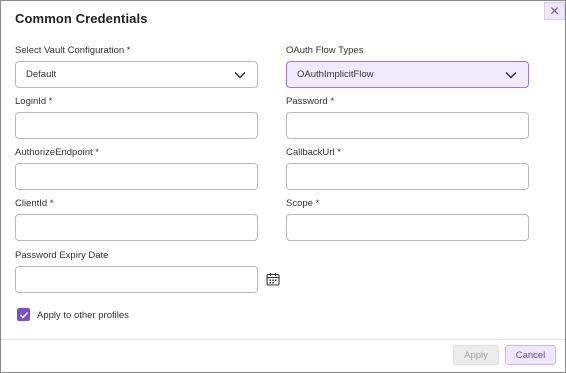 Image resolution: width=566 pixels, height=373 pixels. I want to click on apply-profiles-checkbox, so click(23, 314).